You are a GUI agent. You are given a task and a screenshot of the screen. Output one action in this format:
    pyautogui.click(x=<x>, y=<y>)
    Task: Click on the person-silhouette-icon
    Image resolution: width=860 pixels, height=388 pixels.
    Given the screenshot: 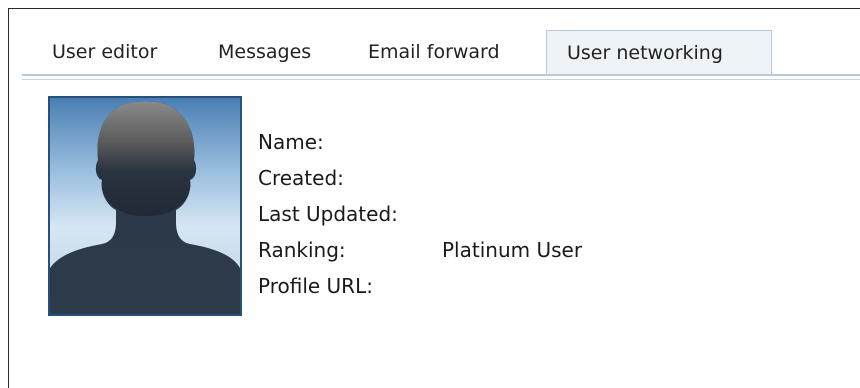 What is the action you would take?
    pyautogui.click(x=145, y=206)
    